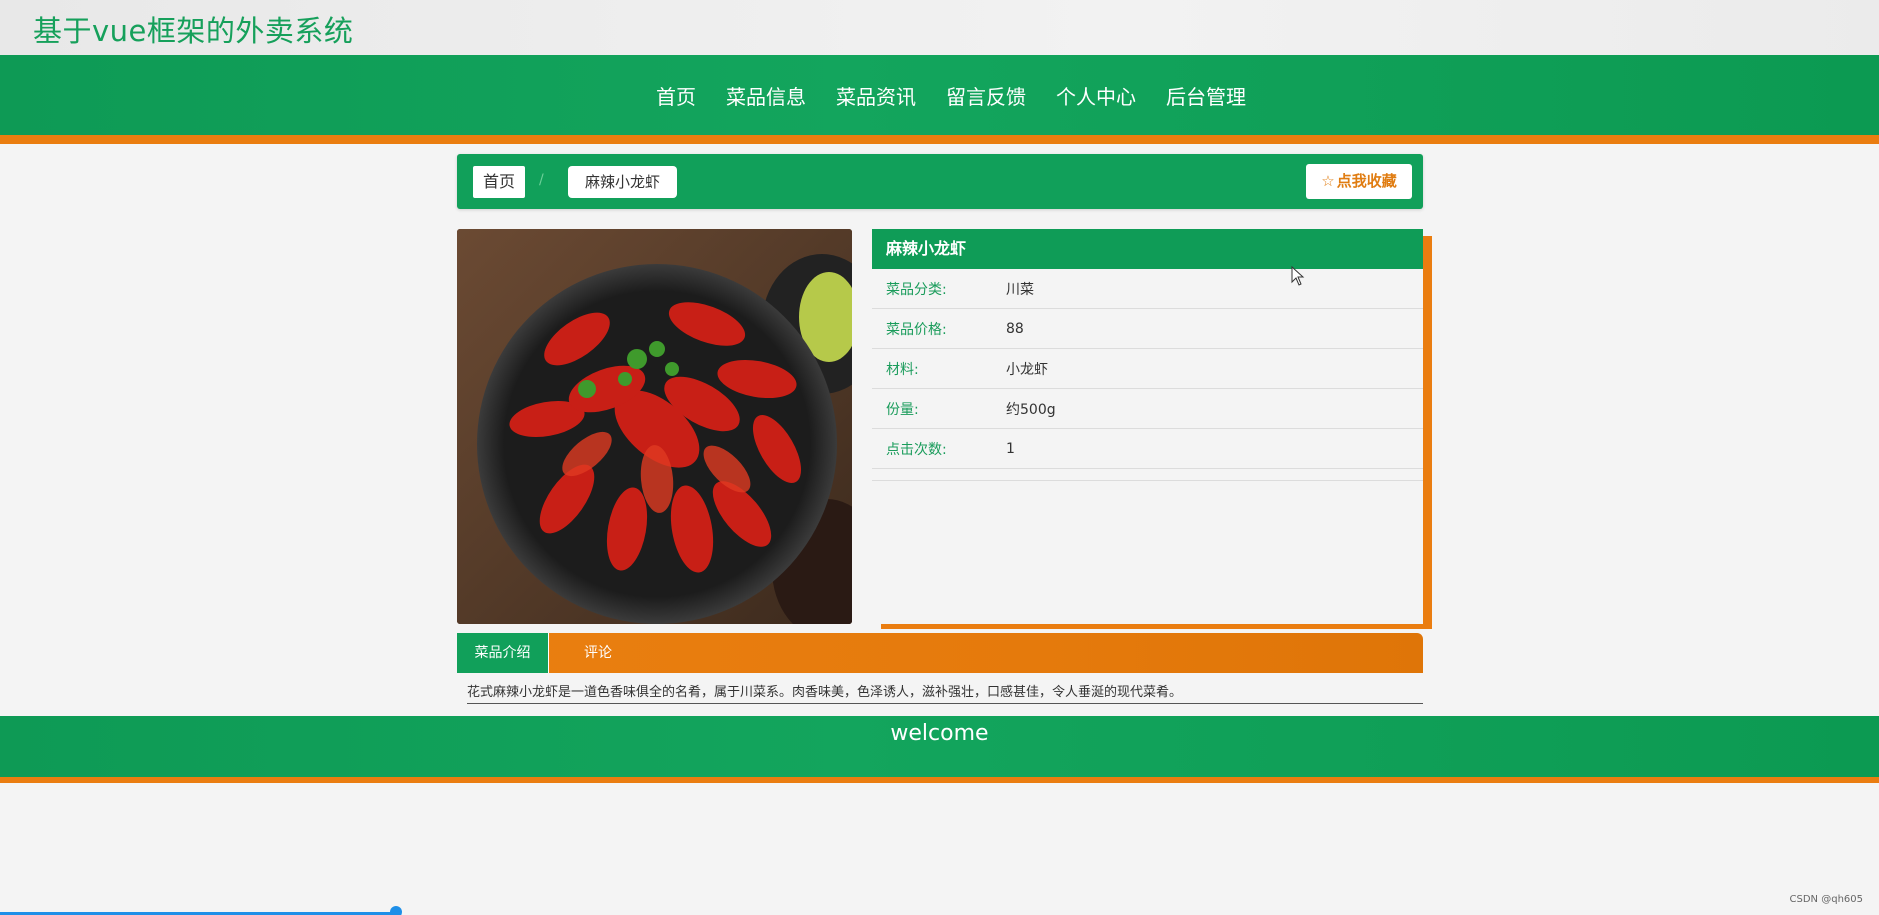 The width and height of the screenshot is (1879, 915). Describe the element at coordinates (940, 181) in the screenshot. I see `breadcrumb: 首页 / 麻辣小龙虾 ☆ 点我收藏` at that location.